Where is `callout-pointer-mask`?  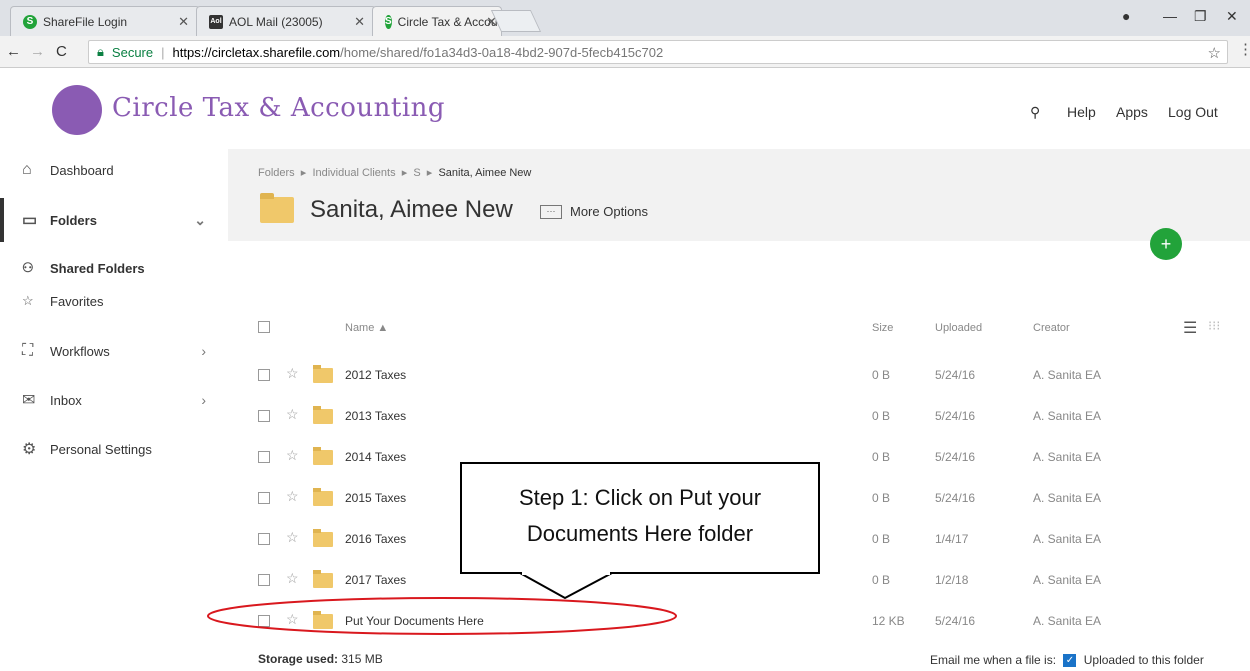 callout-pointer-mask is located at coordinates (566, 572).